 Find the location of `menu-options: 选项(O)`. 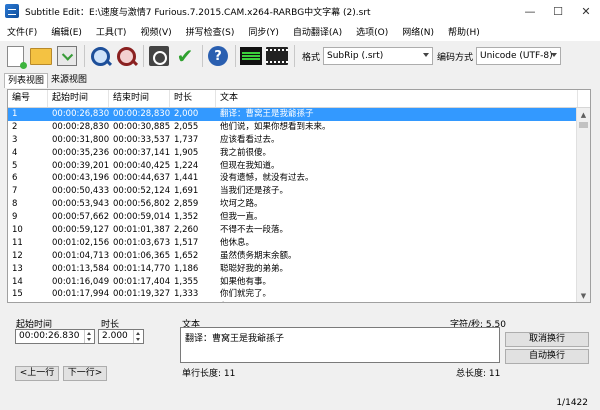

menu-options: 选项(O) is located at coordinates (372, 31).